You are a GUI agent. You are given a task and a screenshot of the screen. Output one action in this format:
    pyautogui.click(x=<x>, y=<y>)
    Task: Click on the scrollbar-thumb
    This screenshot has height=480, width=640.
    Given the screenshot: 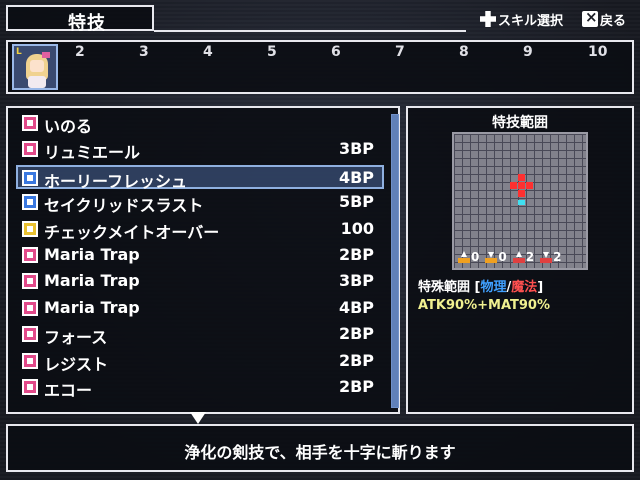 What is the action you would take?
    pyautogui.click(x=395, y=261)
    